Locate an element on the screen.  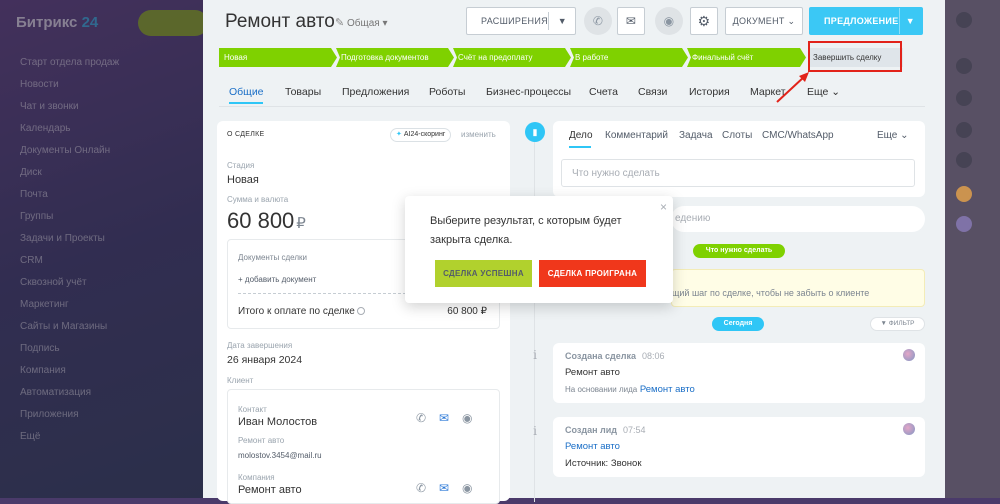
search-placeholder: едению is located at coordinates (693, 218).